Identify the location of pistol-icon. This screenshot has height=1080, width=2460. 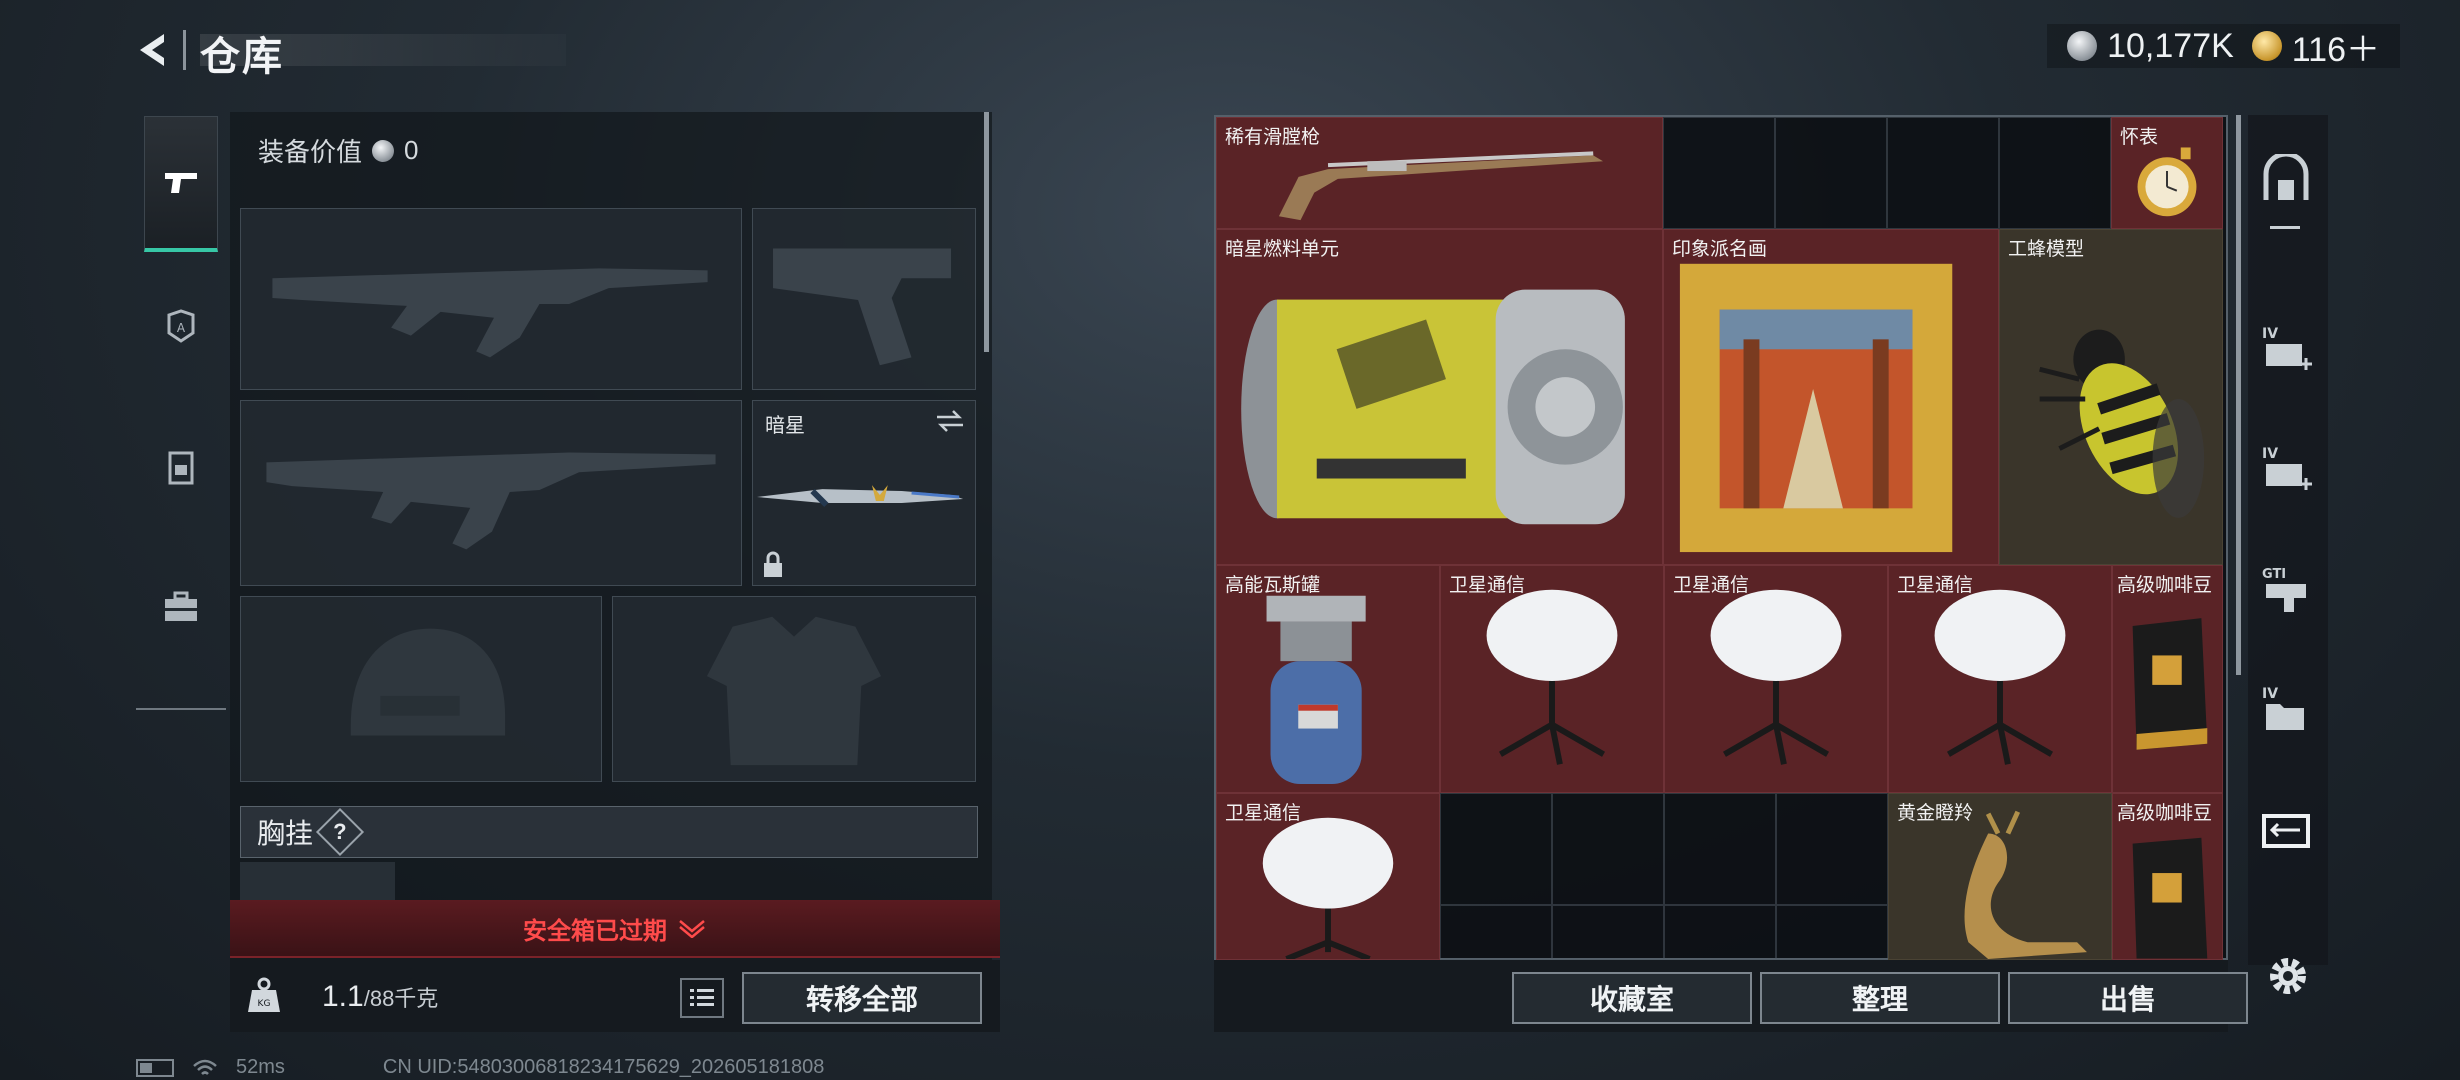
(181, 182).